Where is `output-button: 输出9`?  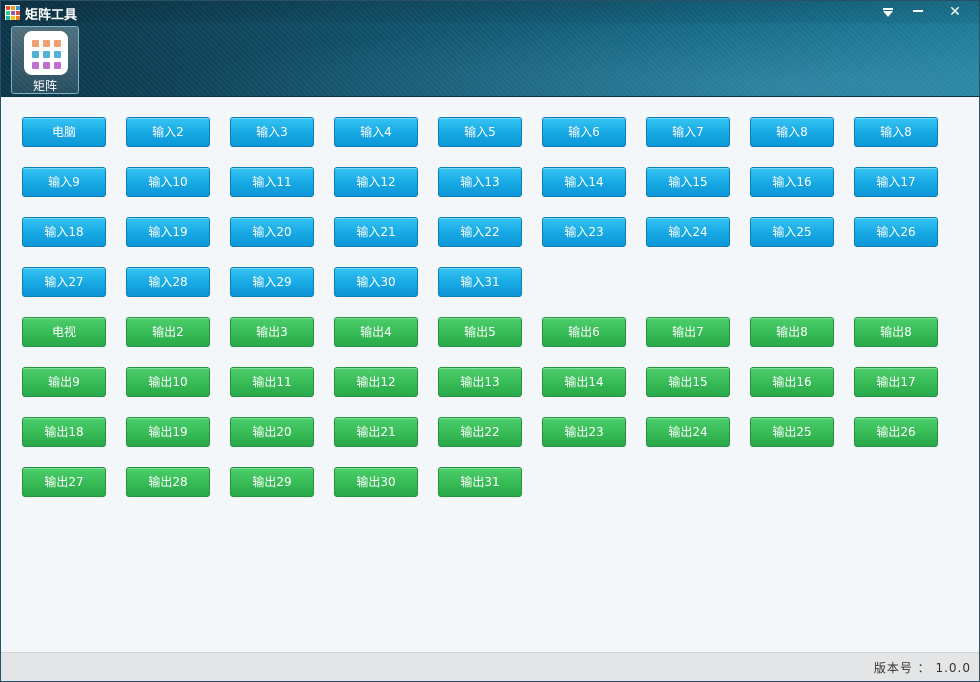
output-button: 输出9 is located at coordinates (64, 382).